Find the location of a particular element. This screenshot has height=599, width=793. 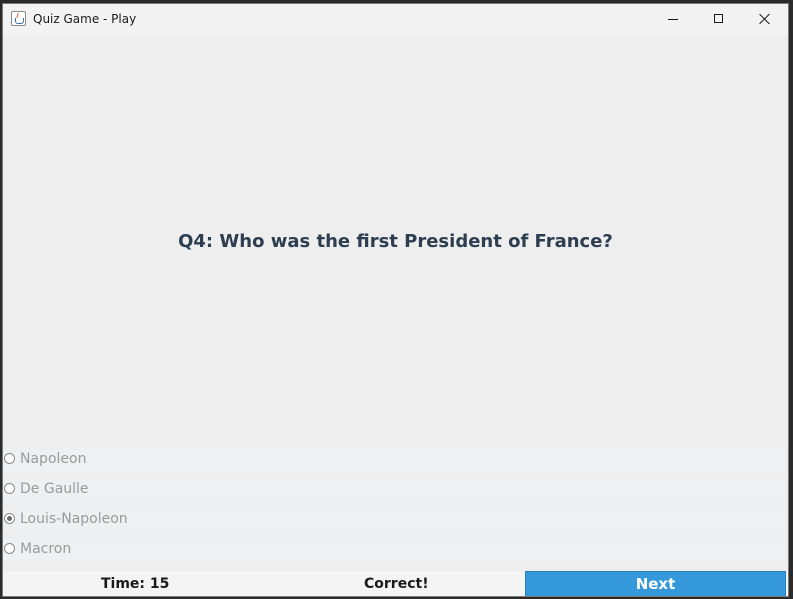

option-napoleon: Napoleon is located at coordinates (394, 460).